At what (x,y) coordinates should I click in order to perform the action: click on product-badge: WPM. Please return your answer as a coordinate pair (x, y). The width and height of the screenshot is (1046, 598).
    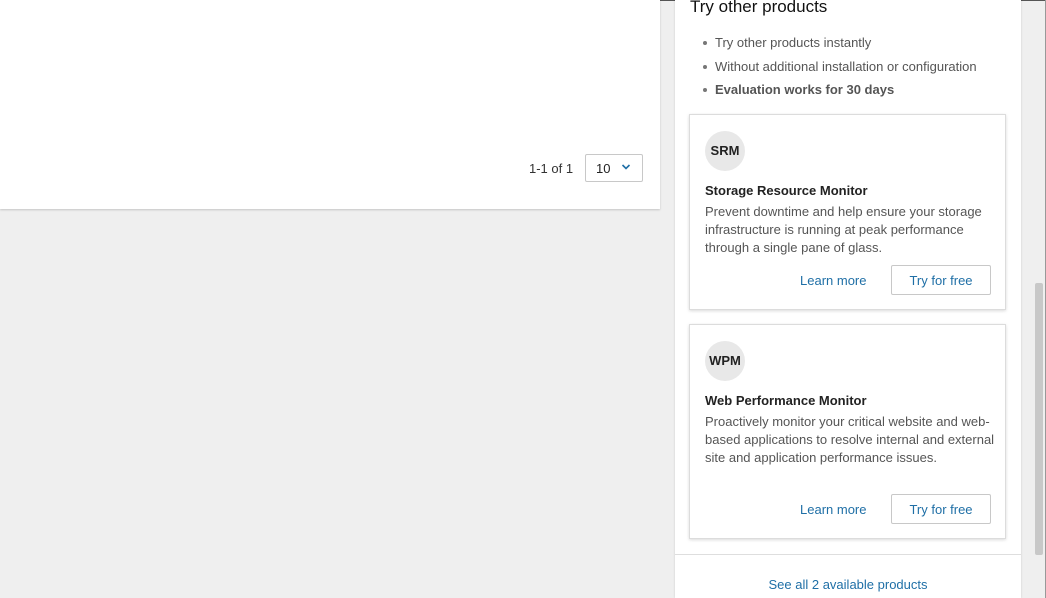
    Looking at the image, I should click on (725, 361).